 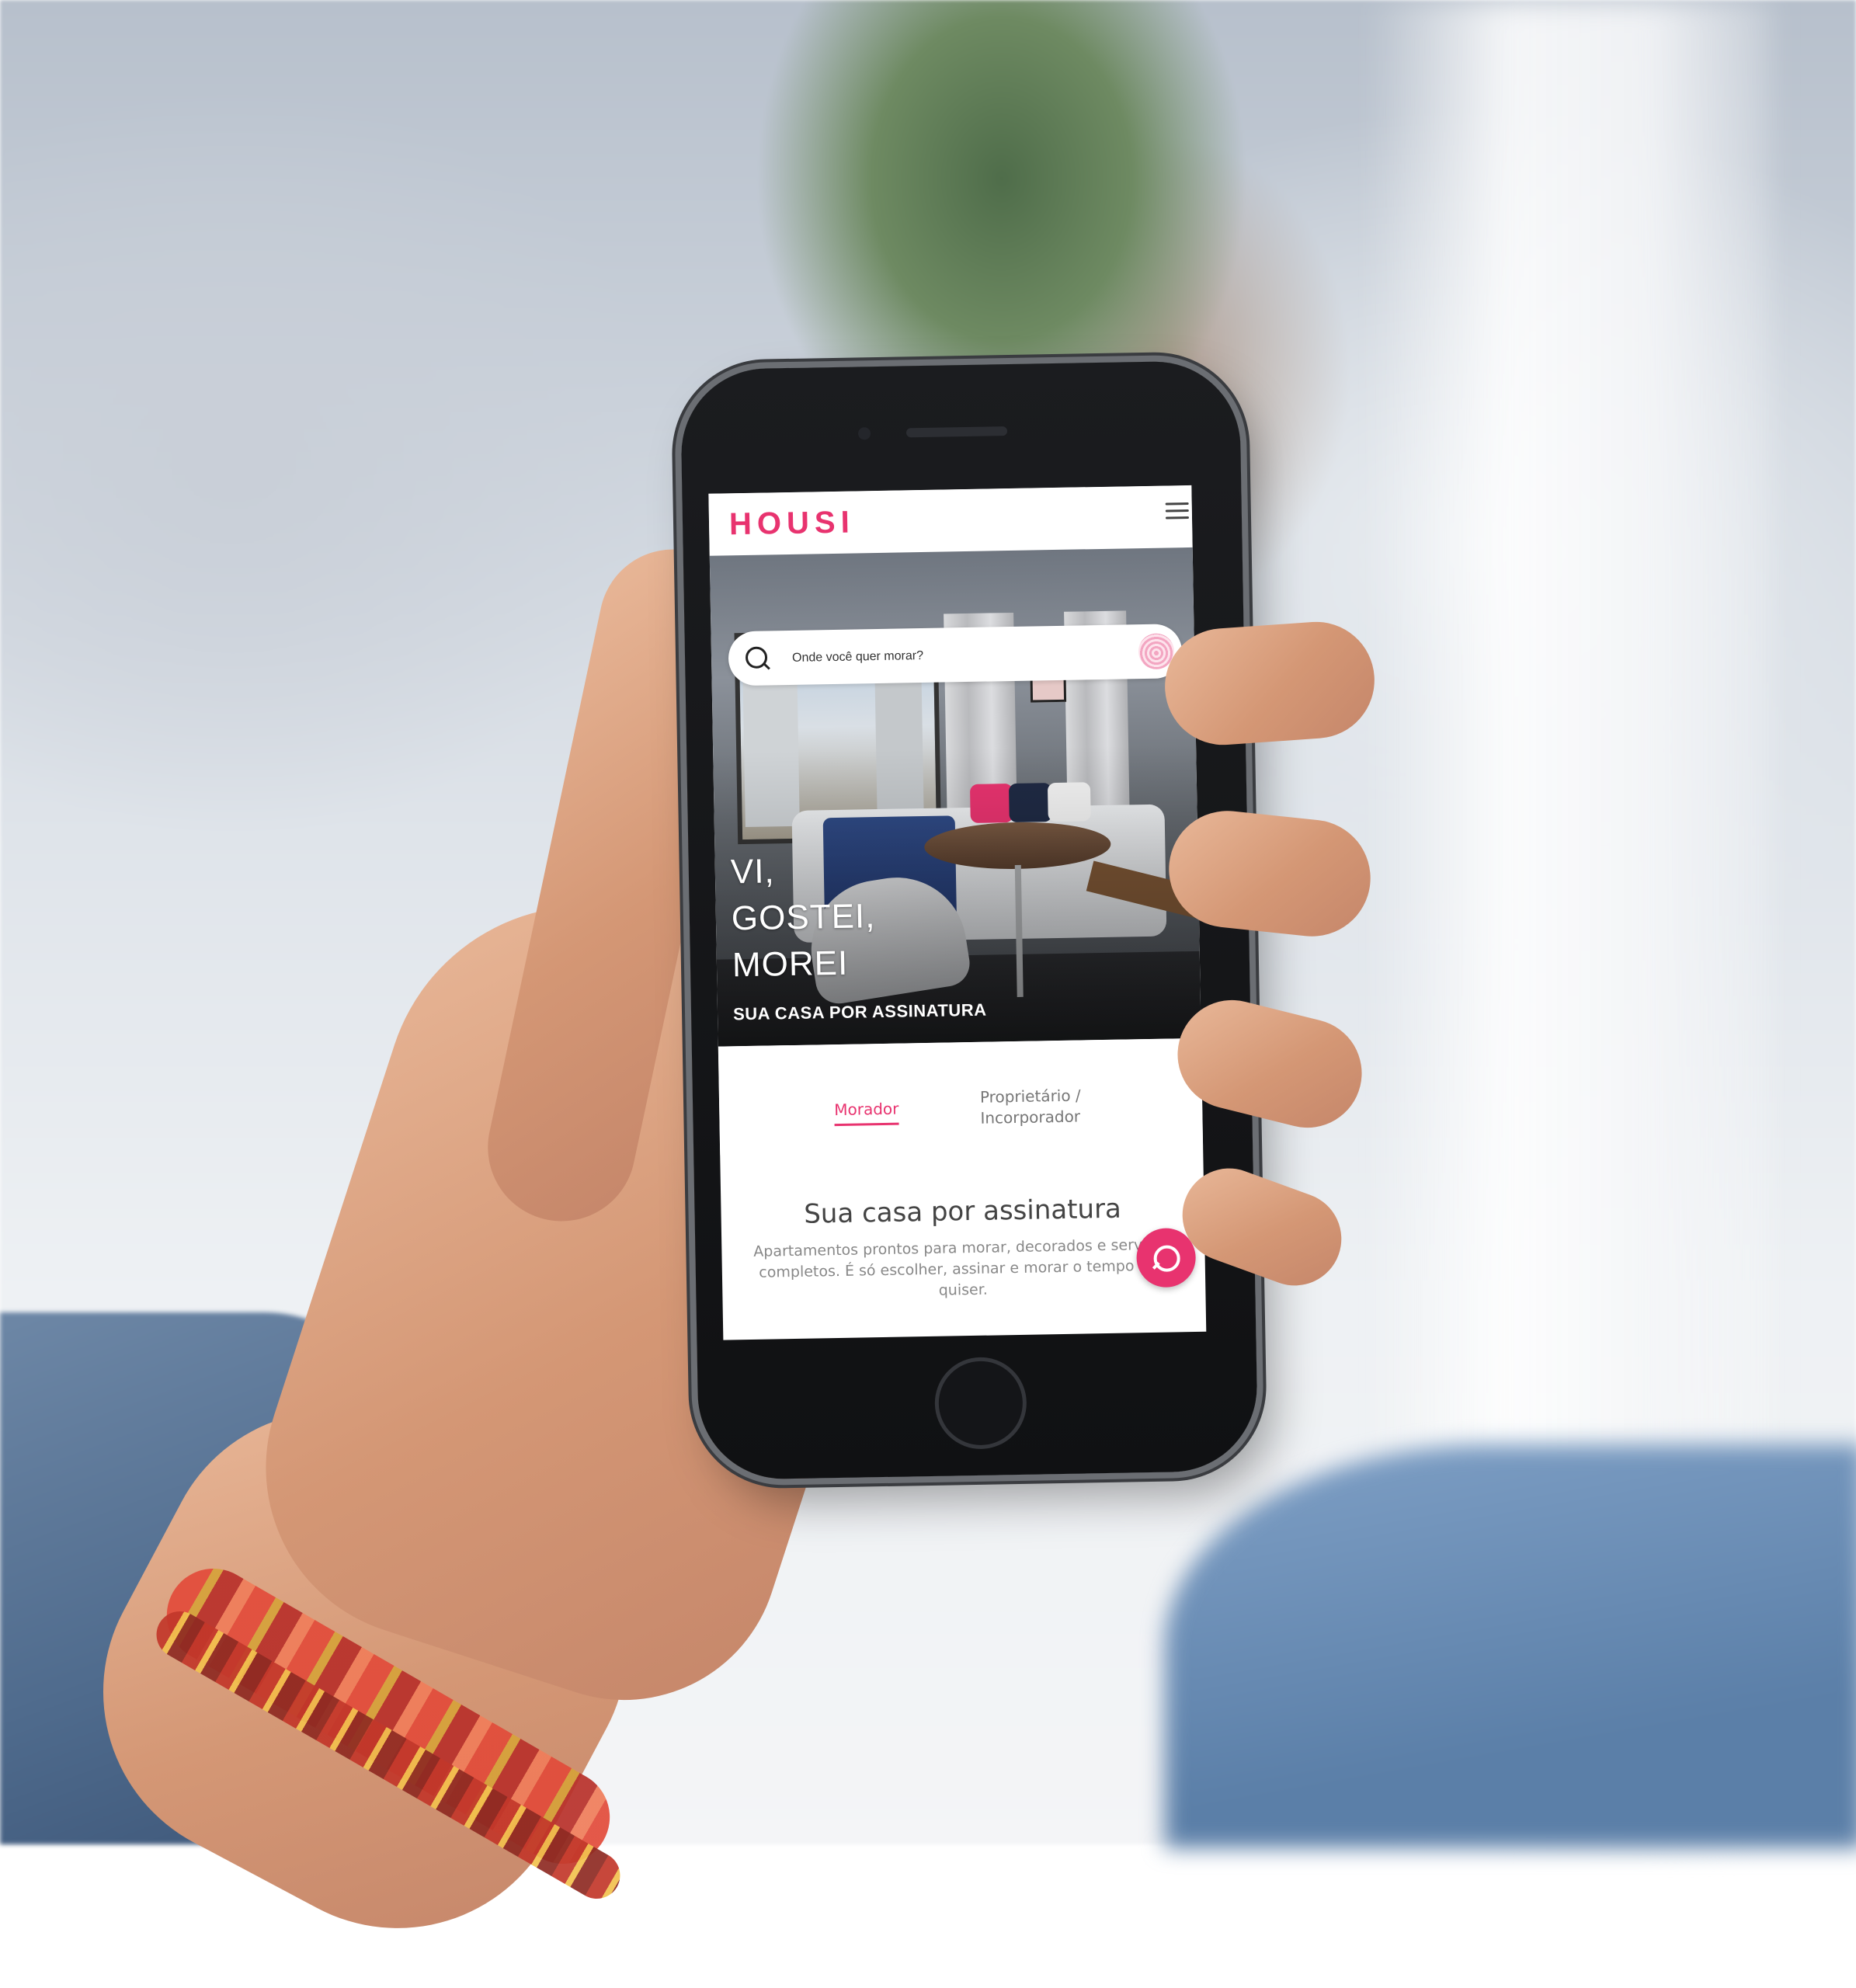 I want to click on search-input, so click(x=955, y=655).